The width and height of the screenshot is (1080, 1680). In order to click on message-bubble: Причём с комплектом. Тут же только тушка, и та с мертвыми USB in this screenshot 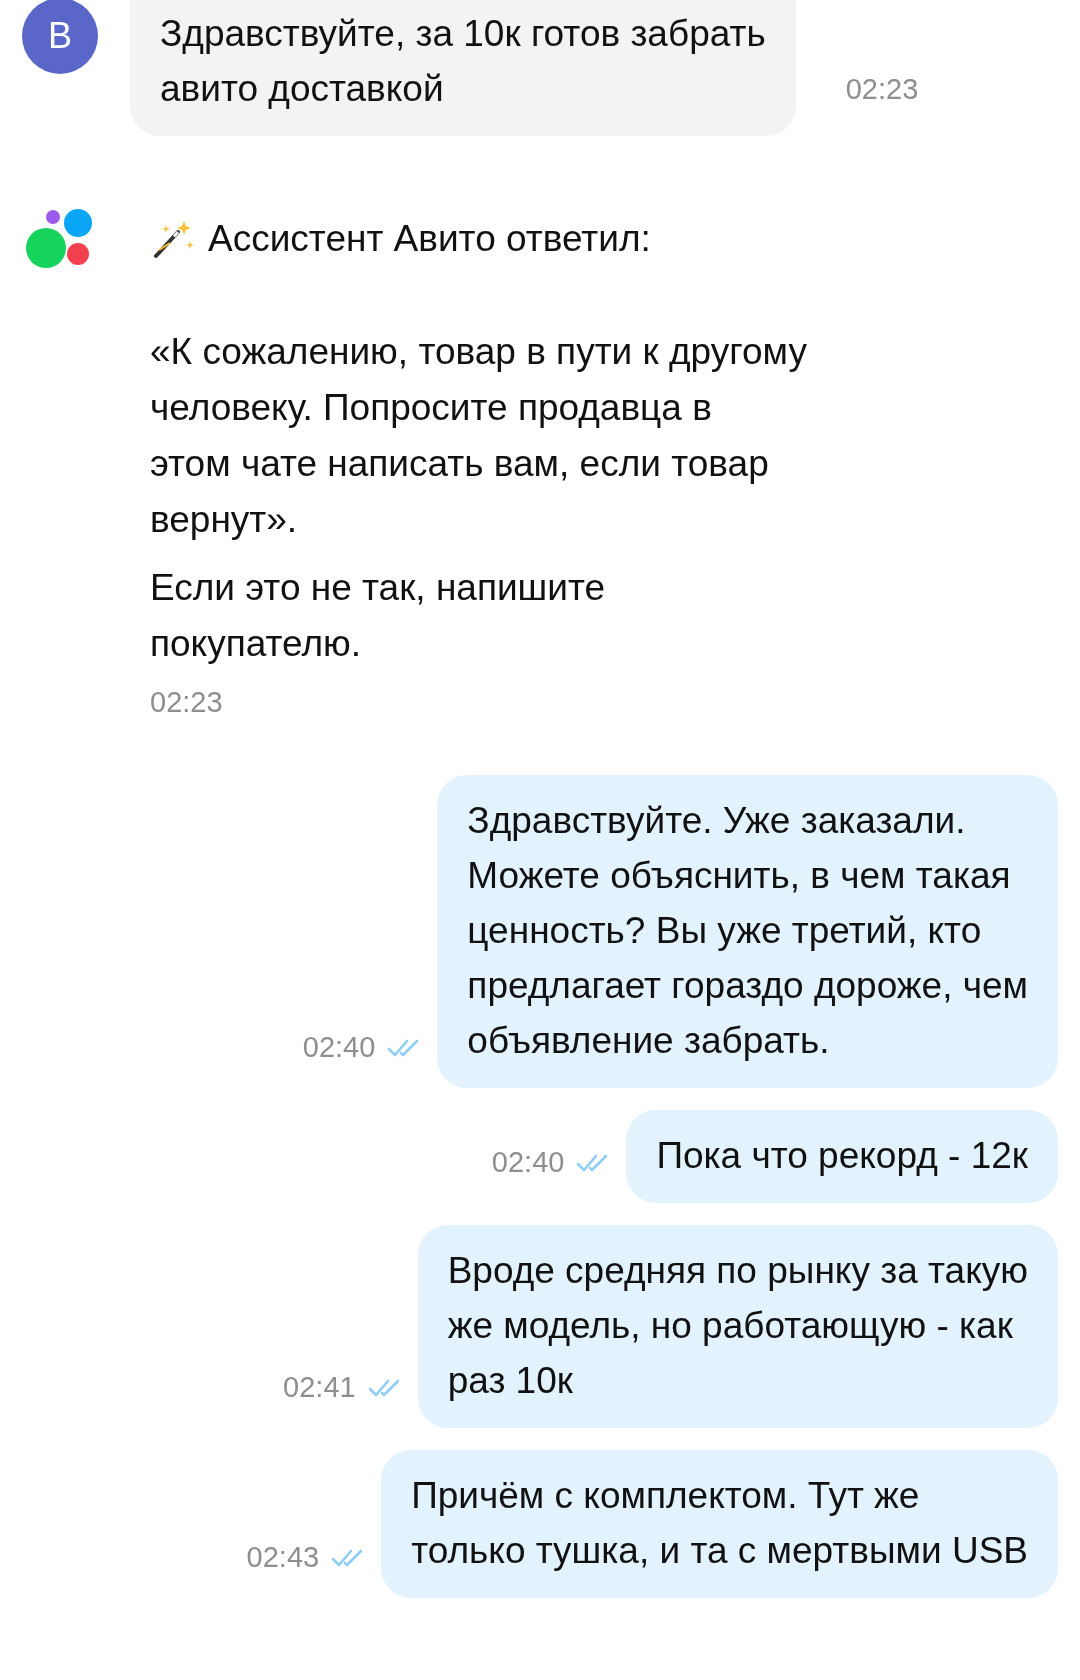, I will do `click(719, 1524)`.